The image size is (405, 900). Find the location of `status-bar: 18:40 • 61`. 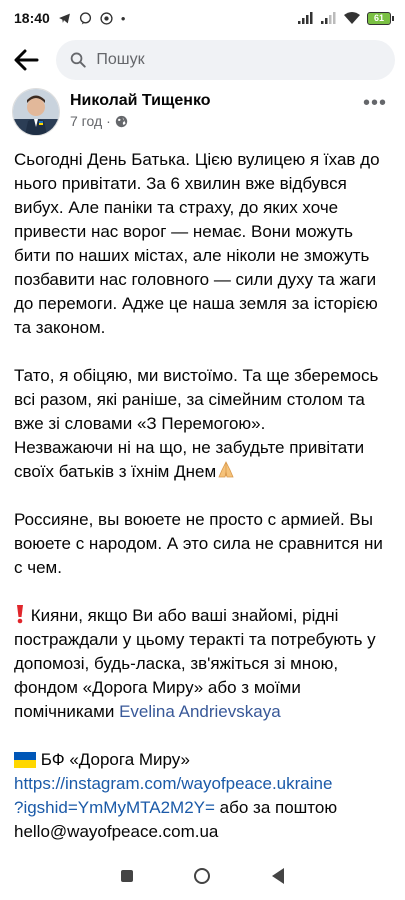

status-bar: 18:40 • 61 is located at coordinates (202, 18).